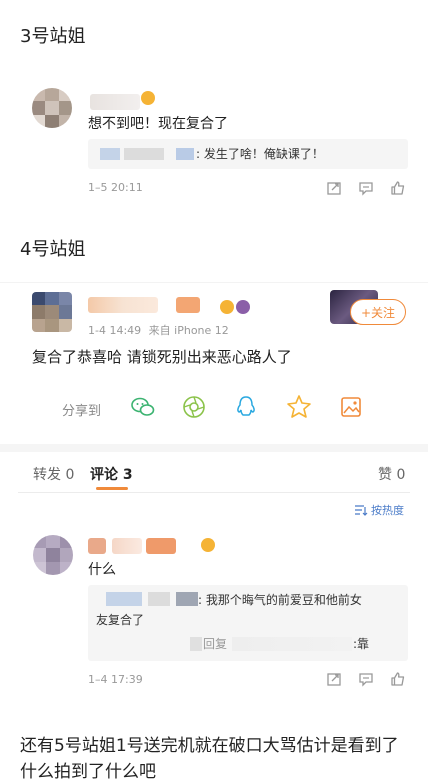 This screenshot has height=783, width=428. Describe the element at coordinates (188, 330) in the screenshot. I see `post-source: 来自 iPhone 12` at that location.